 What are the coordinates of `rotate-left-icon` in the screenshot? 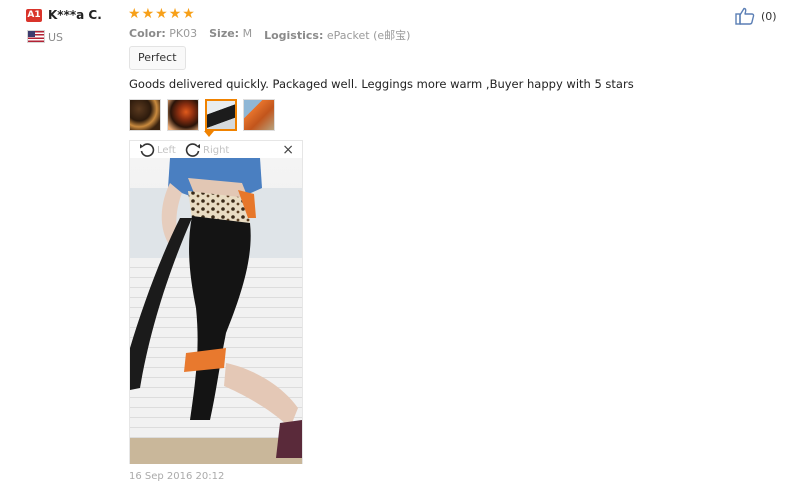 It's located at (147, 150).